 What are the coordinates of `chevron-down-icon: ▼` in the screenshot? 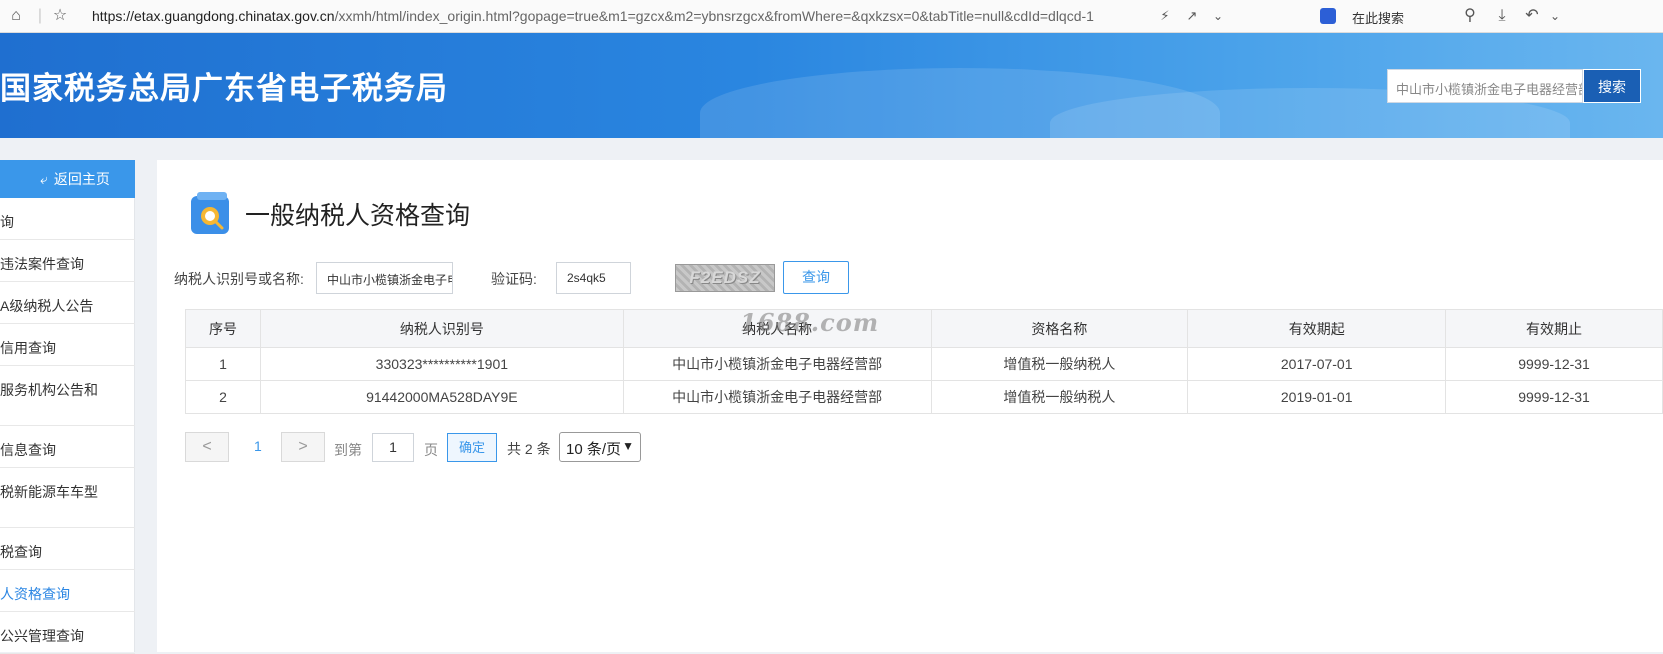 It's located at (628, 446).